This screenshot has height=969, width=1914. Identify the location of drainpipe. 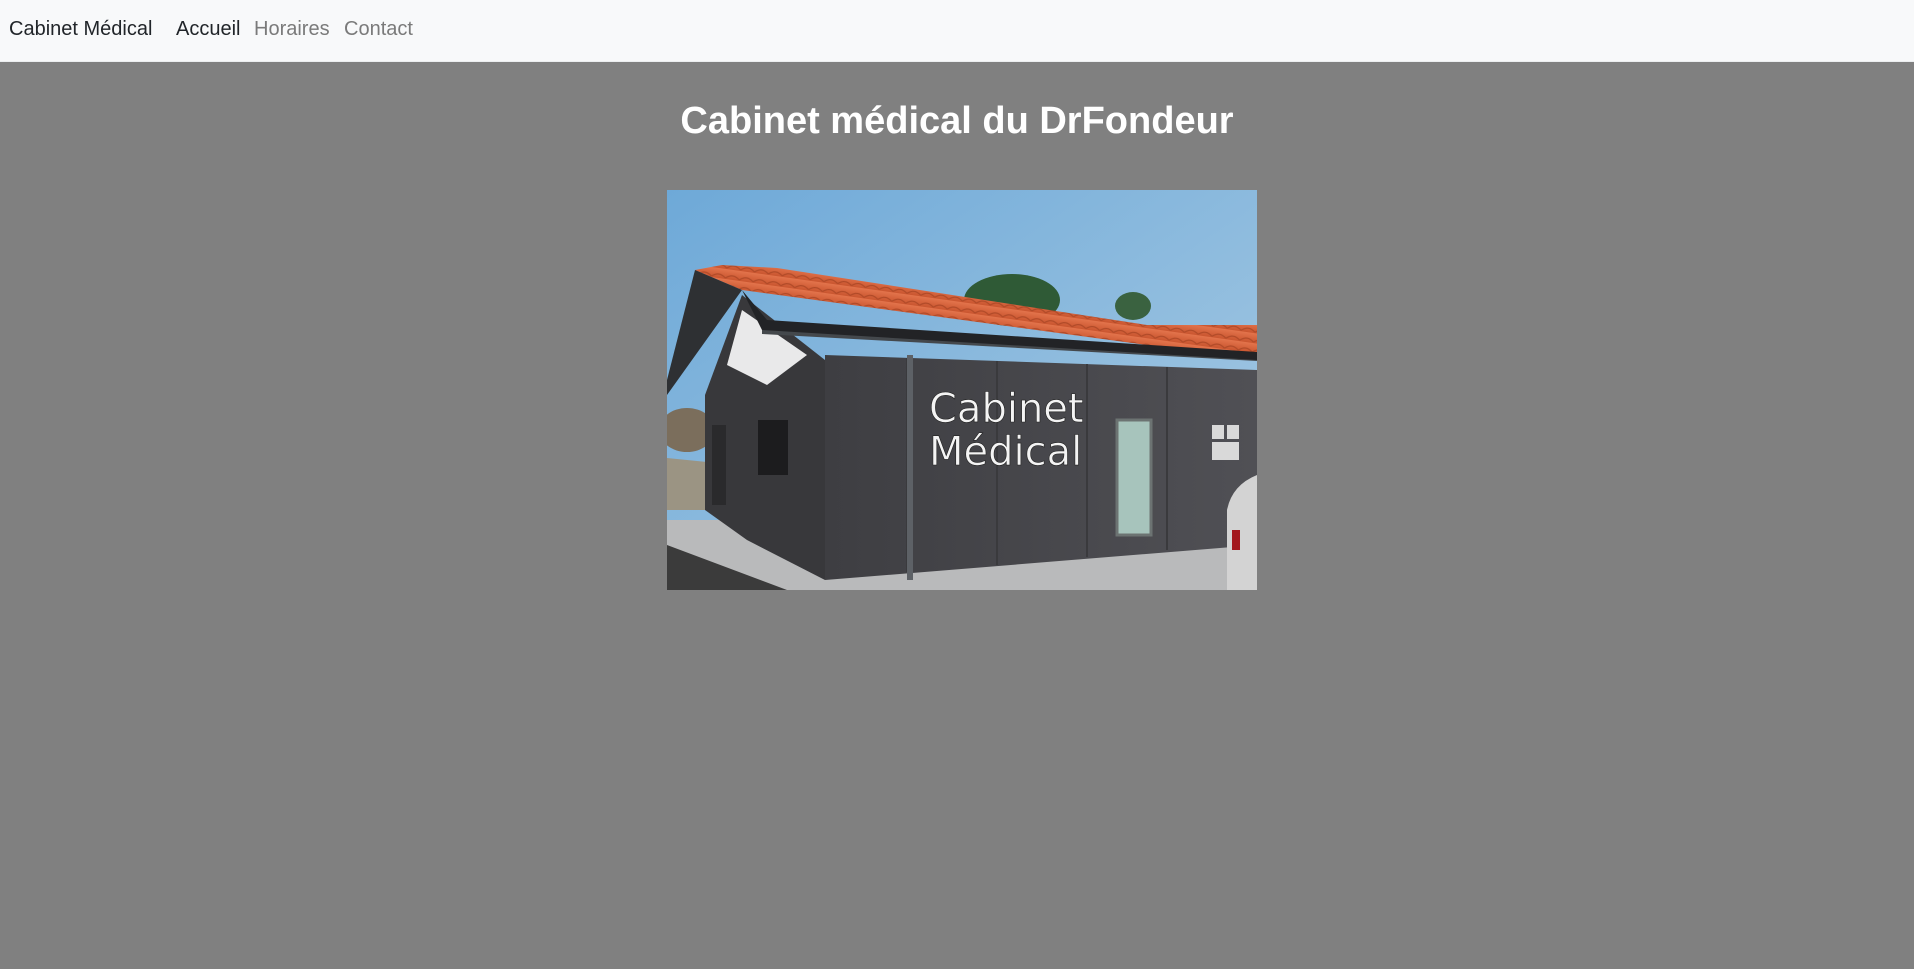
(910, 467).